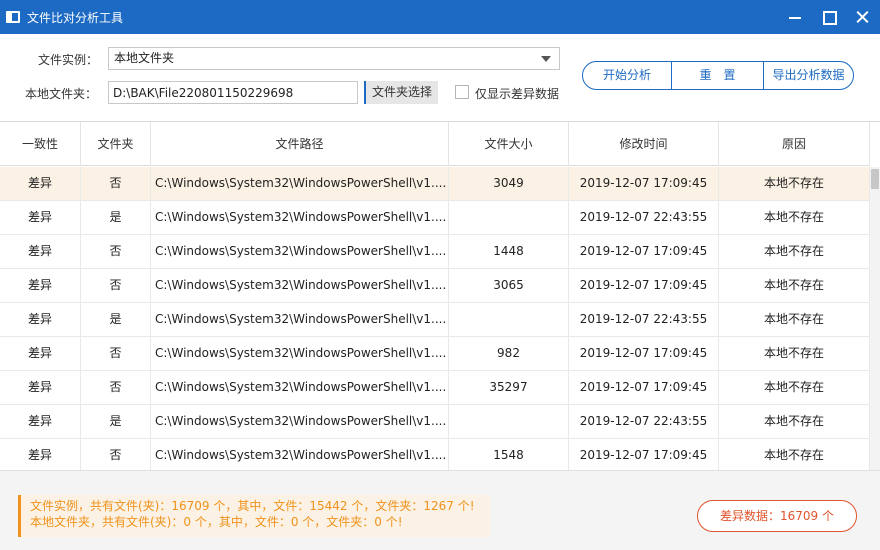  I want to click on folder-path-input, so click(233, 92).